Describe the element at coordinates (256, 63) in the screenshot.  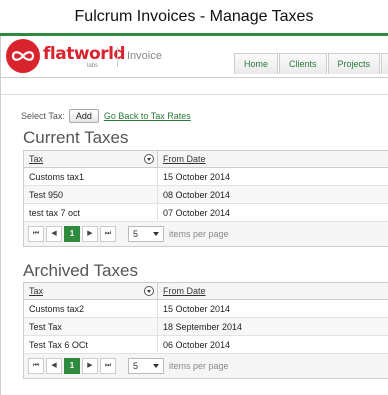
I see `tab-home: Home` at that location.